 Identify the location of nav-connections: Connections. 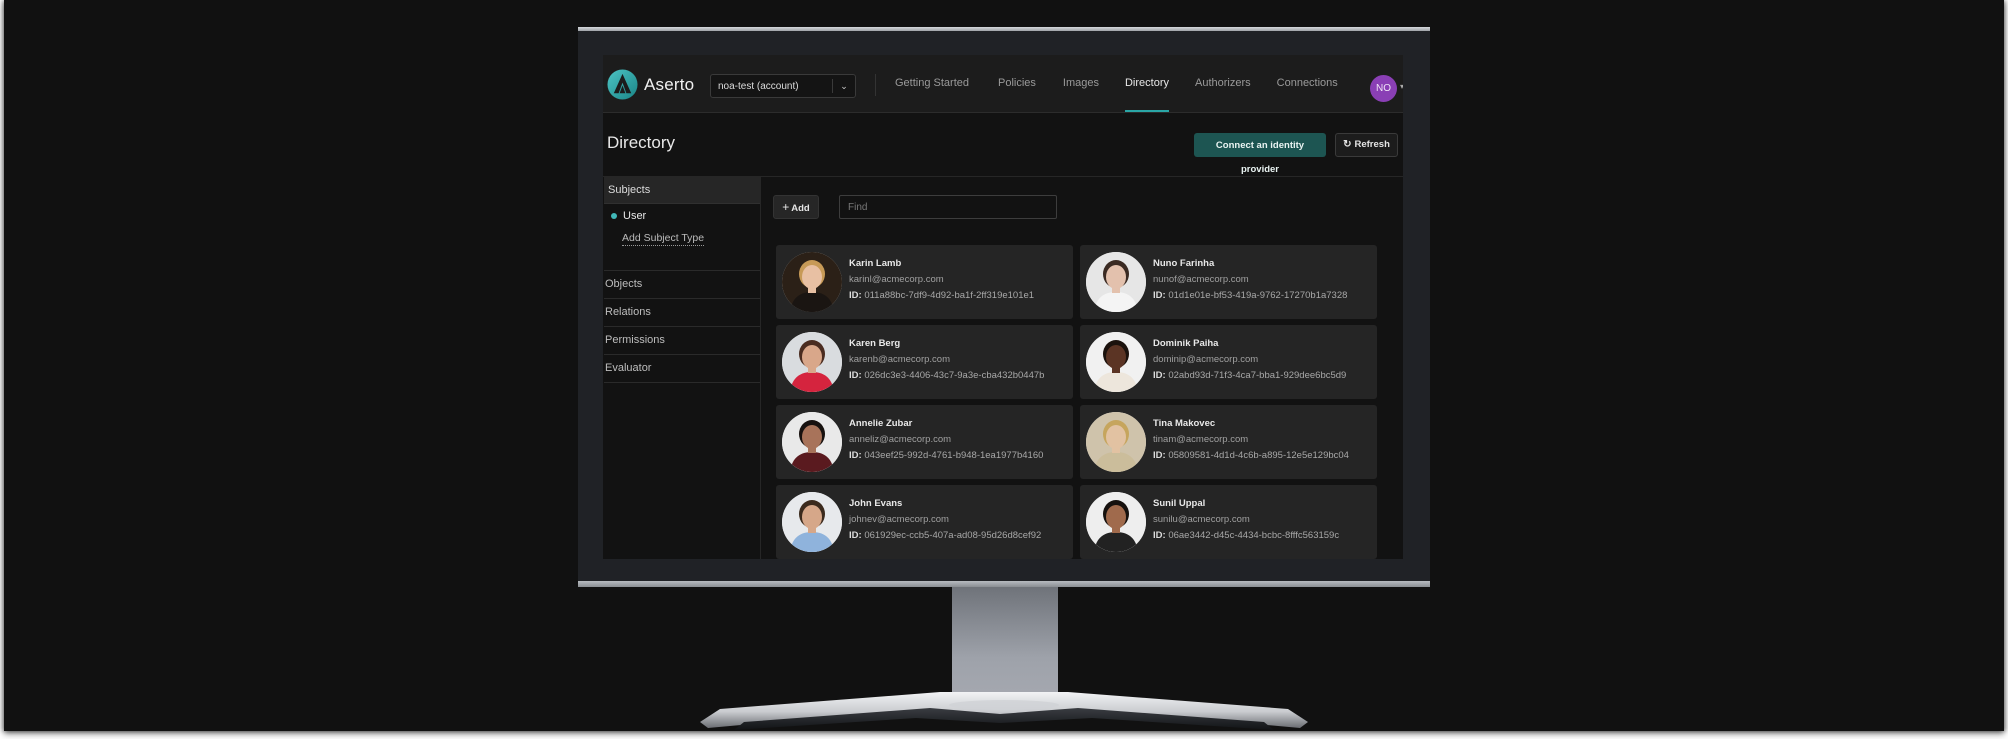
(1307, 83).